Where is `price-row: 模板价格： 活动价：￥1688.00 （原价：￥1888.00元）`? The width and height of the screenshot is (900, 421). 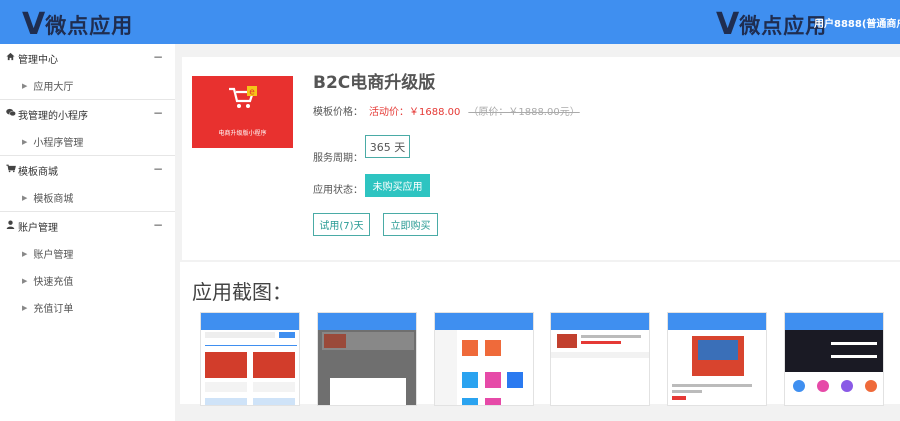
price-row: 模板价格： 活动价：￥1688.00 （原价：￥1888.00元） is located at coordinates (446, 110).